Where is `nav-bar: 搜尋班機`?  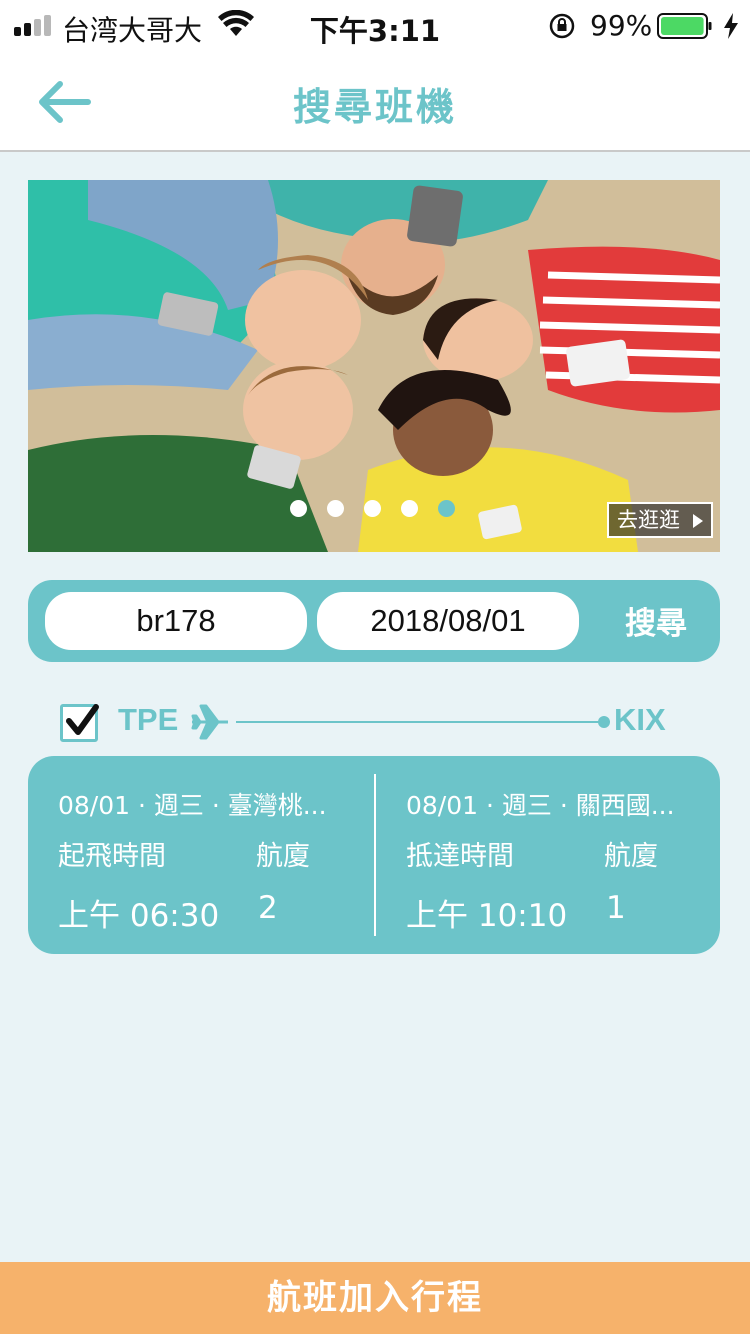 nav-bar: 搜尋班機 is located at coordinates (375, 102).